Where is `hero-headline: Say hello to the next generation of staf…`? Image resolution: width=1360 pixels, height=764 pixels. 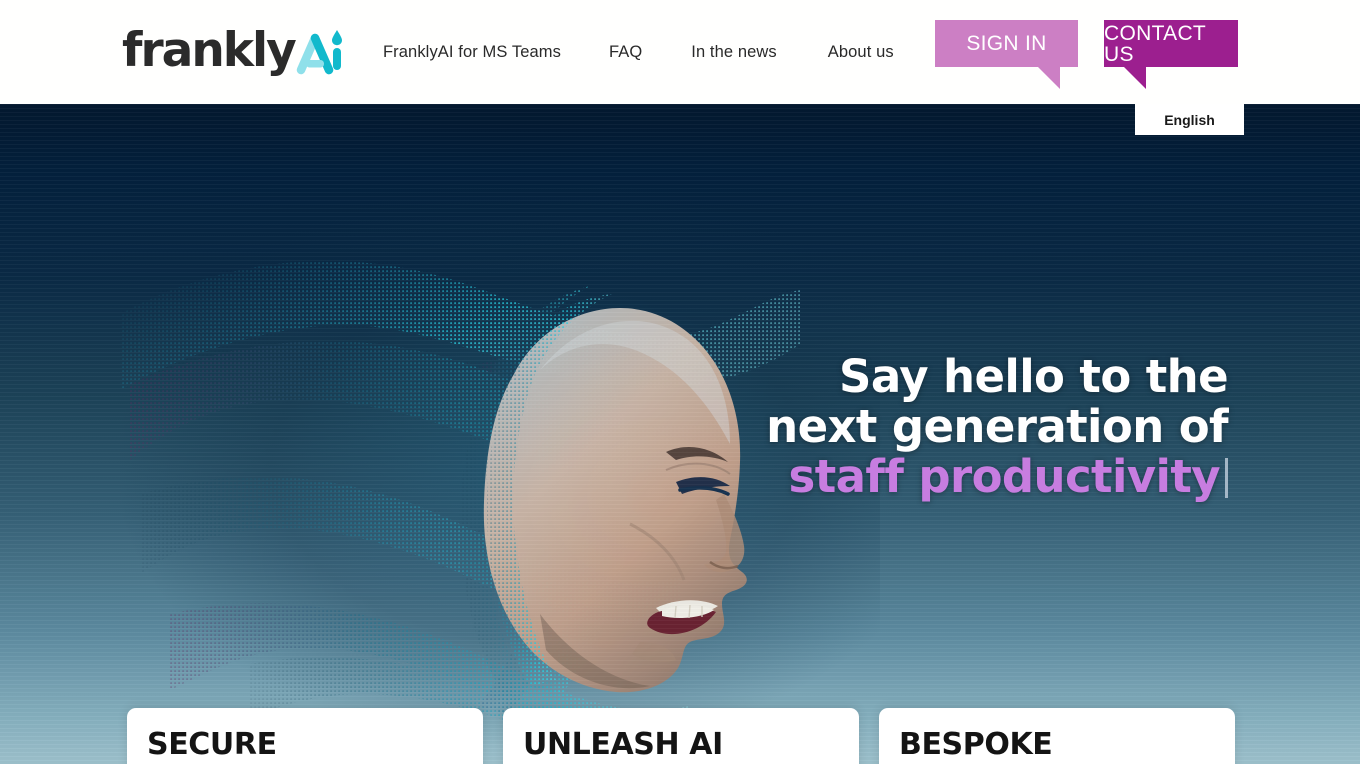
hero-headline: Say hello to the next generation of staf… is located at coordinates (997, 427).